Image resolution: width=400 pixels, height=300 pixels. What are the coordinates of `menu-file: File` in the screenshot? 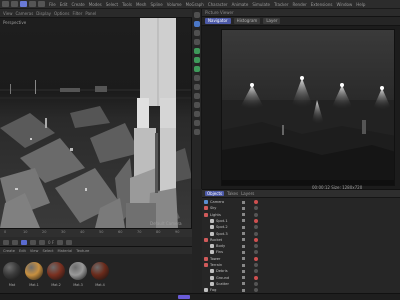 It's located at (52, 4).